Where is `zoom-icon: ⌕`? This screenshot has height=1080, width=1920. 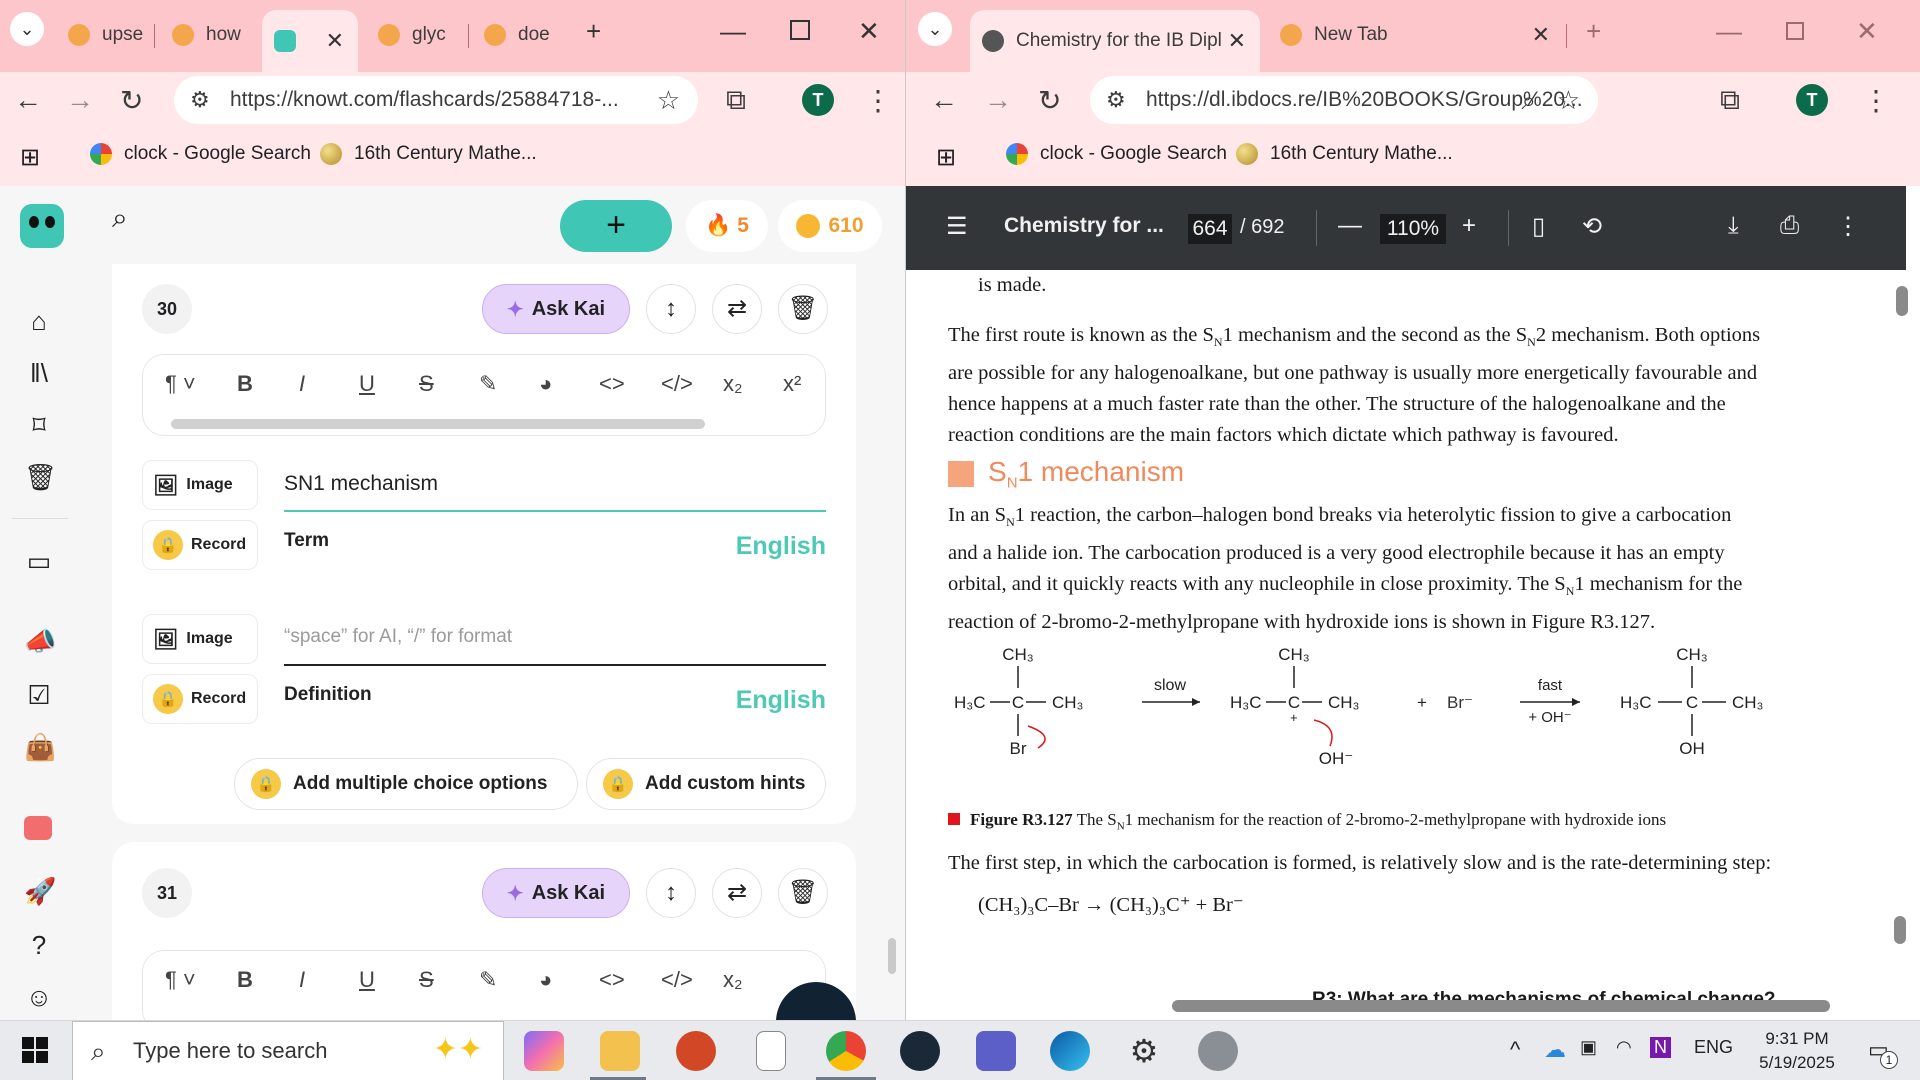 zoom-icon: ⌕ is located at coordinates (1528, 101).